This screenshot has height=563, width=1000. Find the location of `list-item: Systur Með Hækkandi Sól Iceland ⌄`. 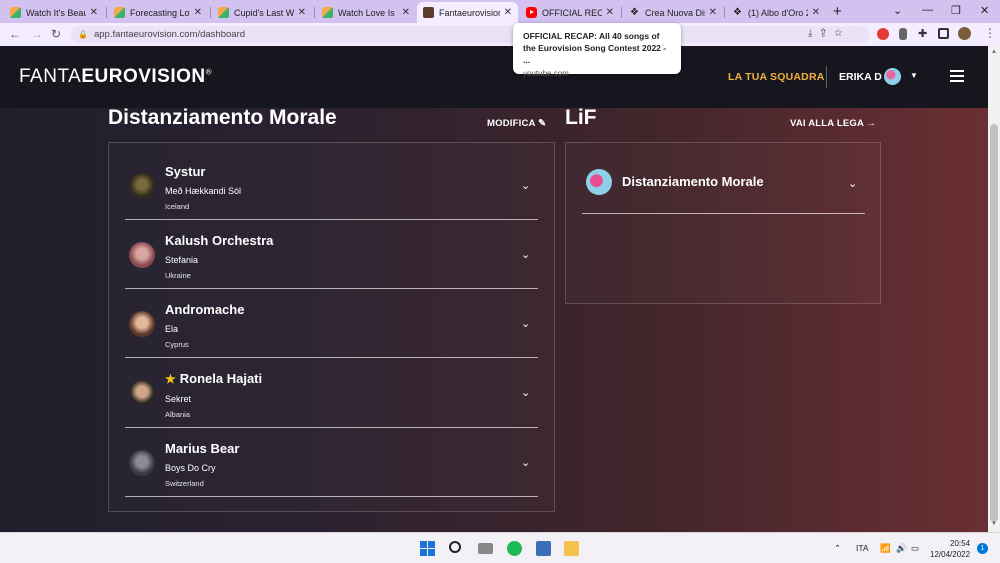

list-item: Systur Með Hækkandi Sól Iceland ⌄ is located at coordinates (331, 185).